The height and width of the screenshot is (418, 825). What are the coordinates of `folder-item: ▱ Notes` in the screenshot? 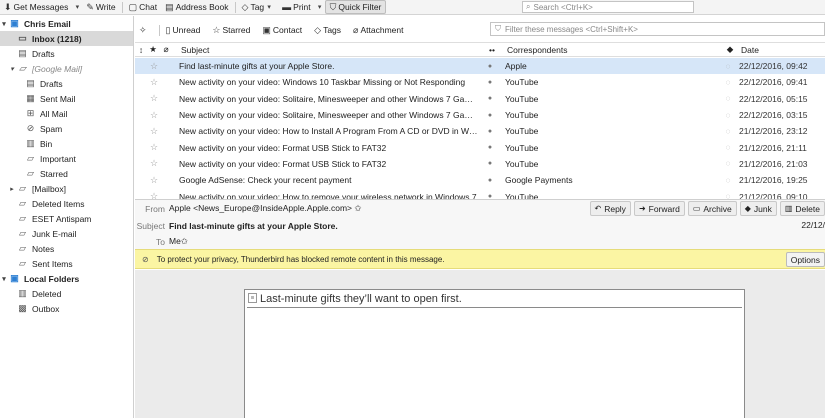 It's located at (66, 248).